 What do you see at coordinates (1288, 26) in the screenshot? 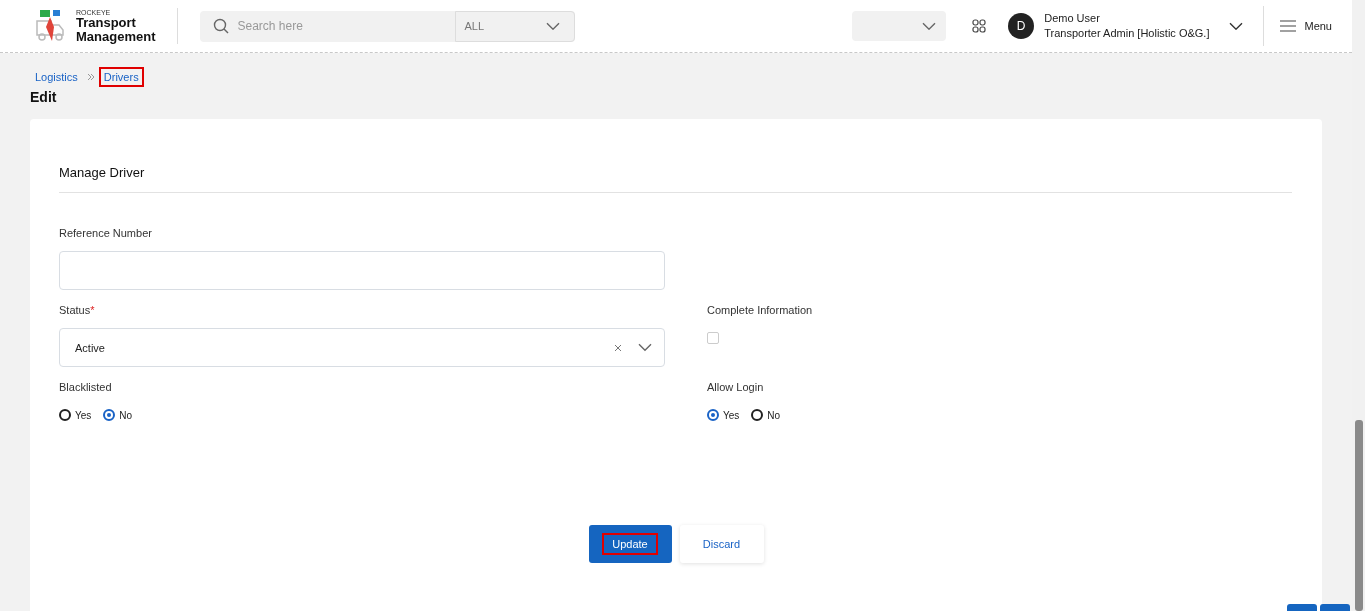
I see `menu-icon` at bounding box center [1288, 26].